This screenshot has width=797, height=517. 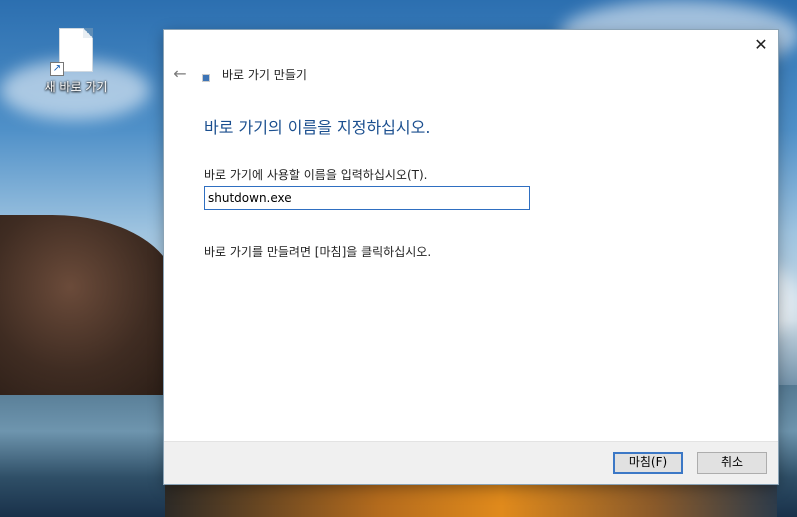 What do you see at coordinates (318, 252) in the screenshot?
I see `finish-hint-text: 바로 가기를 만들려면 [마침]을 클릭하십시오.` at bounding box center [318, 252].